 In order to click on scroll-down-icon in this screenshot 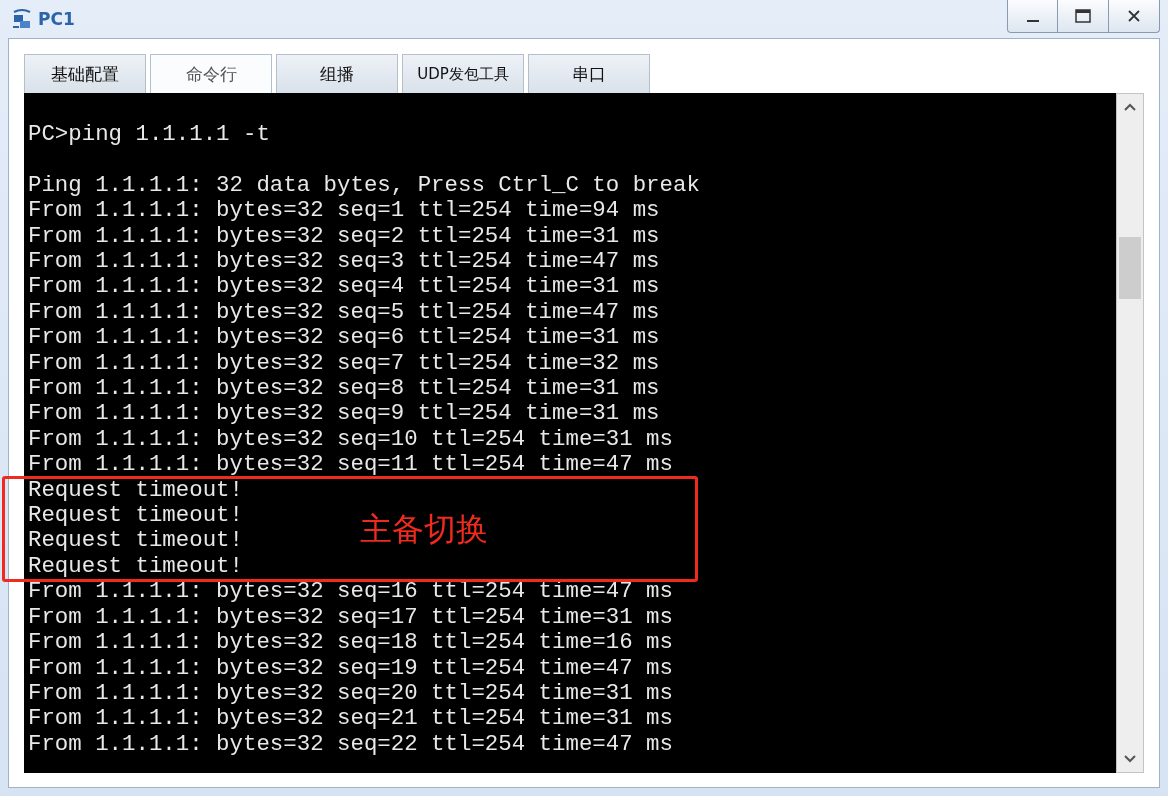, I will do `click(1130, 759)`.